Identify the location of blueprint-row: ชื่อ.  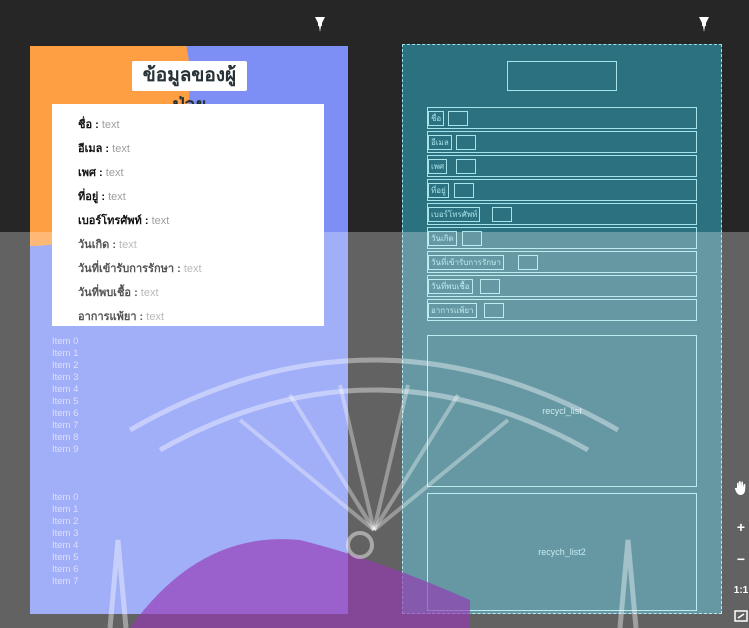
(562, 118).